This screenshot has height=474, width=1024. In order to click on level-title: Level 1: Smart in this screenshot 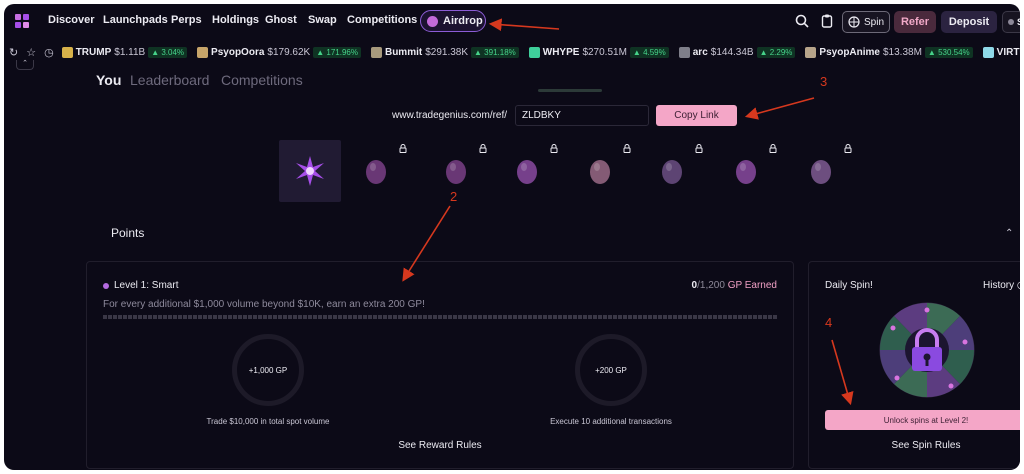, I will do `click(140, 285)`.